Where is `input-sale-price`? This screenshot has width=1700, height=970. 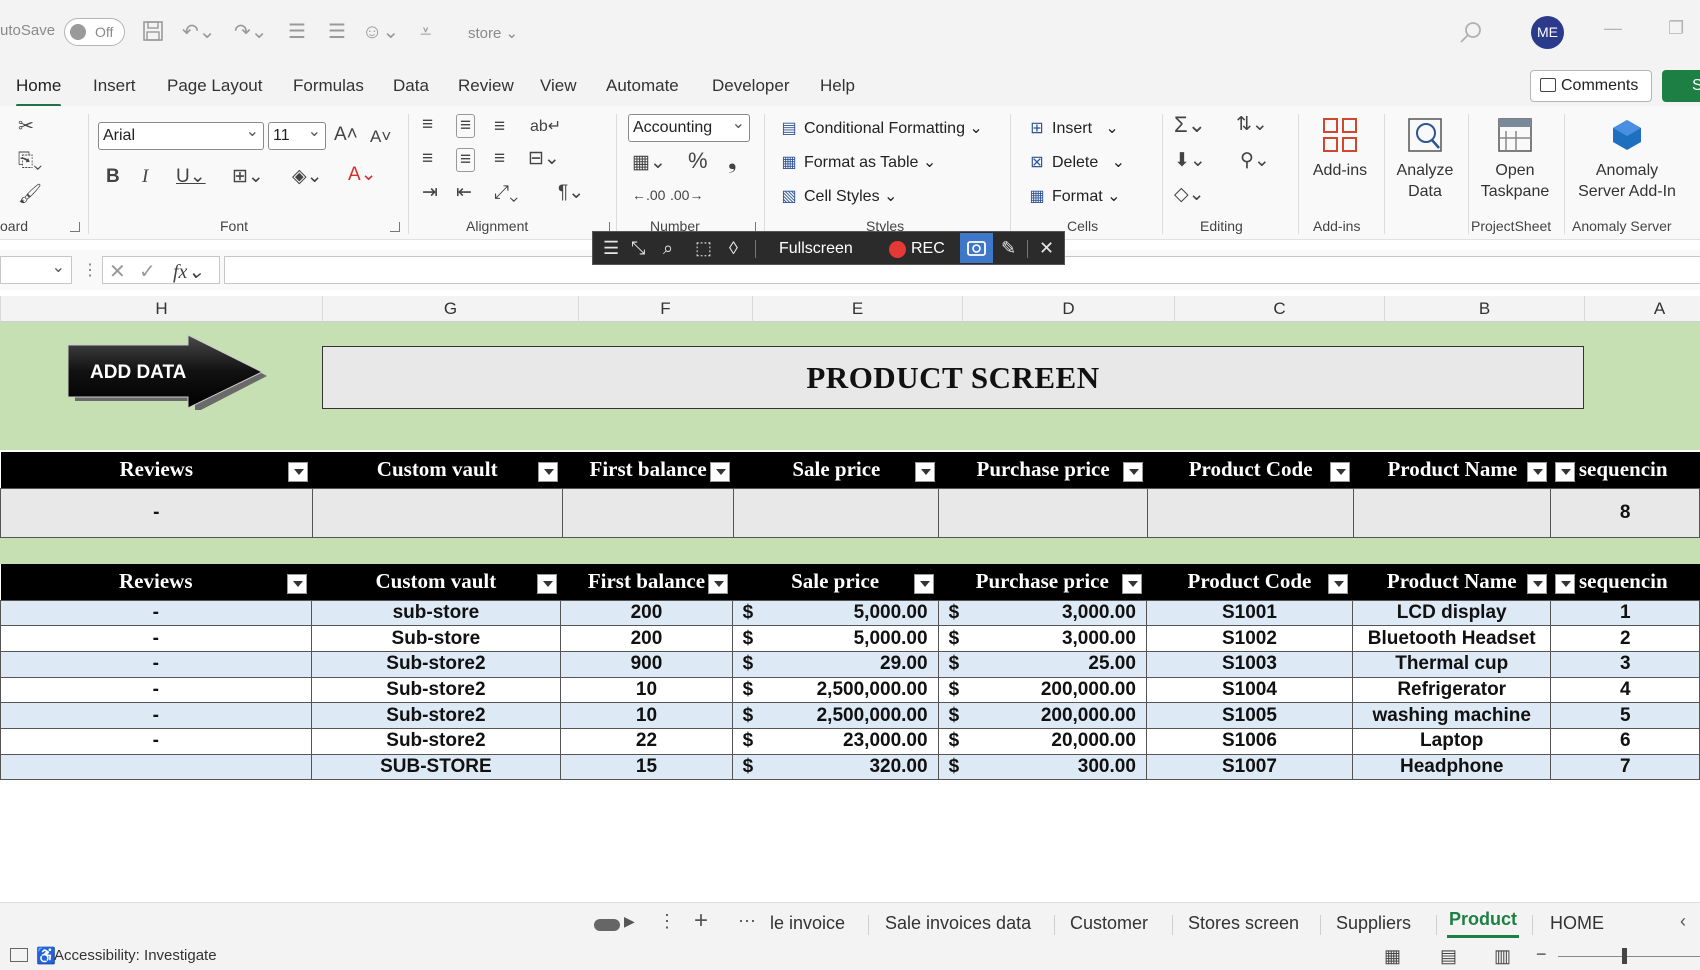 input-sale-price is located at coordinates (836, 512).